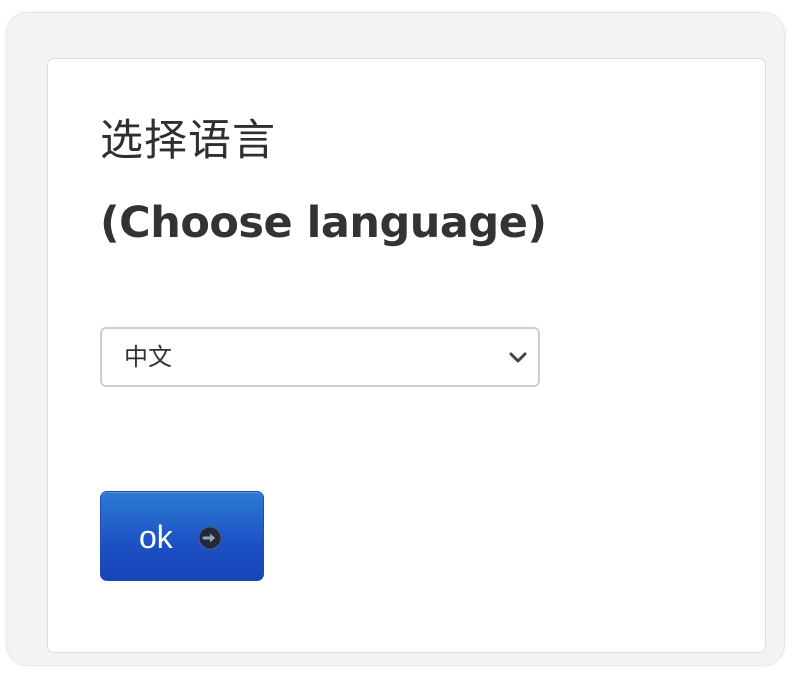  What do you see at coordinates (210, 538) in the screenshot?
I see `arrow-right-circle-icon` at bounding box center [210, 538].